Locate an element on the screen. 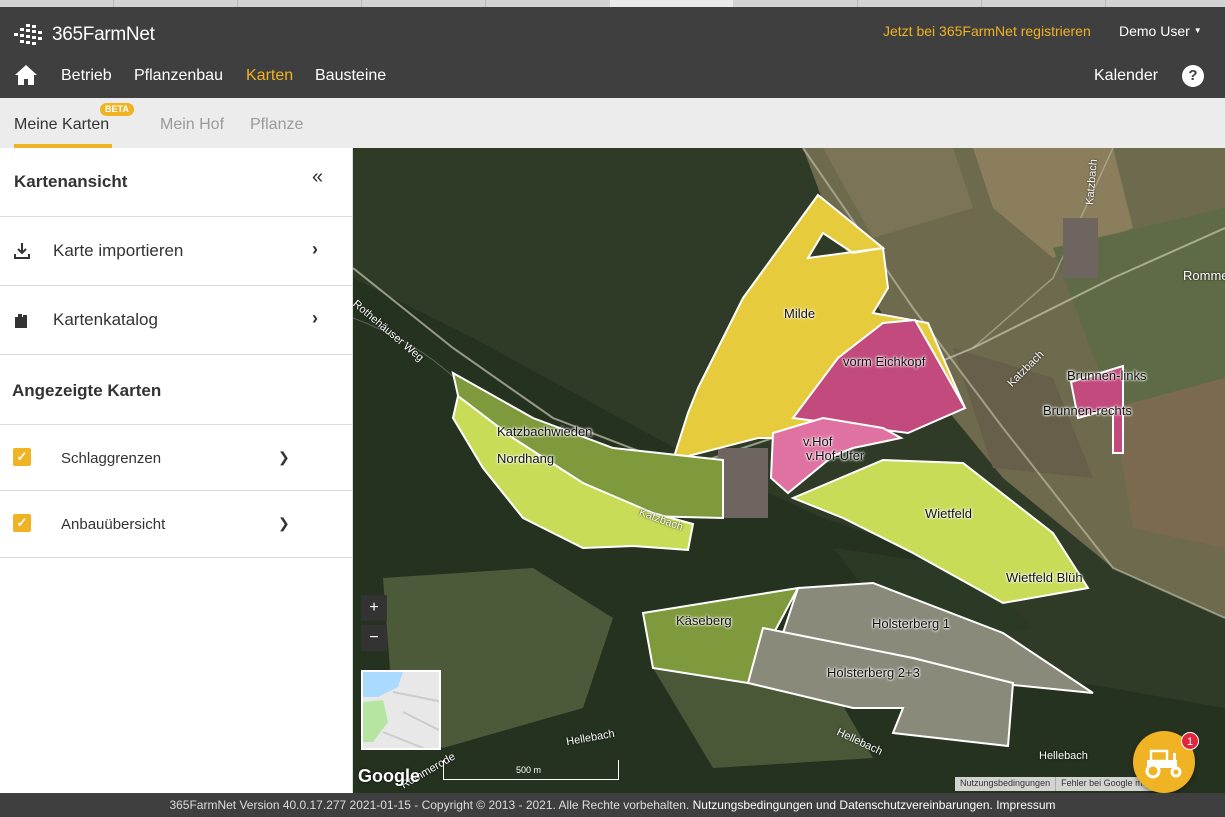 The height and width of the screenshot is (817, 1225). nav-bausteine: Bausteine is located at coordinates (350, 76).